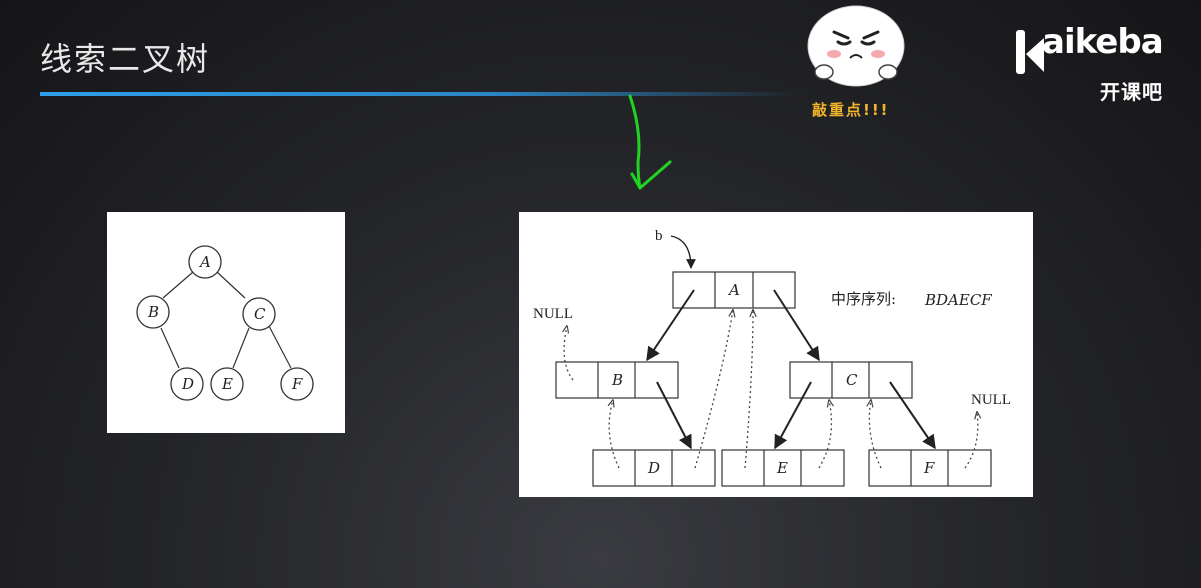 The image size is (1201, 588). What do you see at coordinates (863, 299) in the screenshot?
I see `inorder-label: 中序序列:` at bounding box center [863, 299].